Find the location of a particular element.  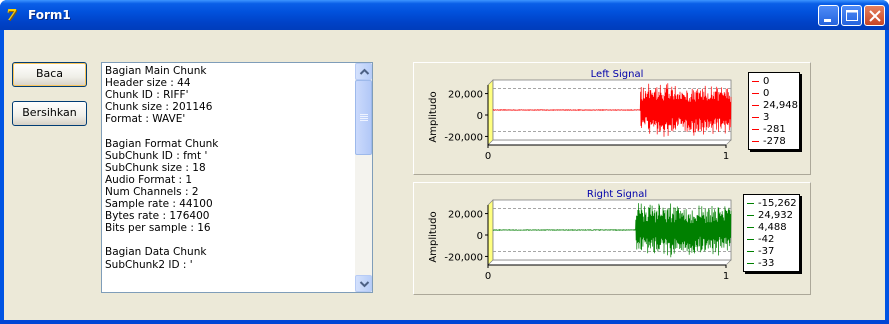

memo-scrollbar is located at coordinates (363, 177).